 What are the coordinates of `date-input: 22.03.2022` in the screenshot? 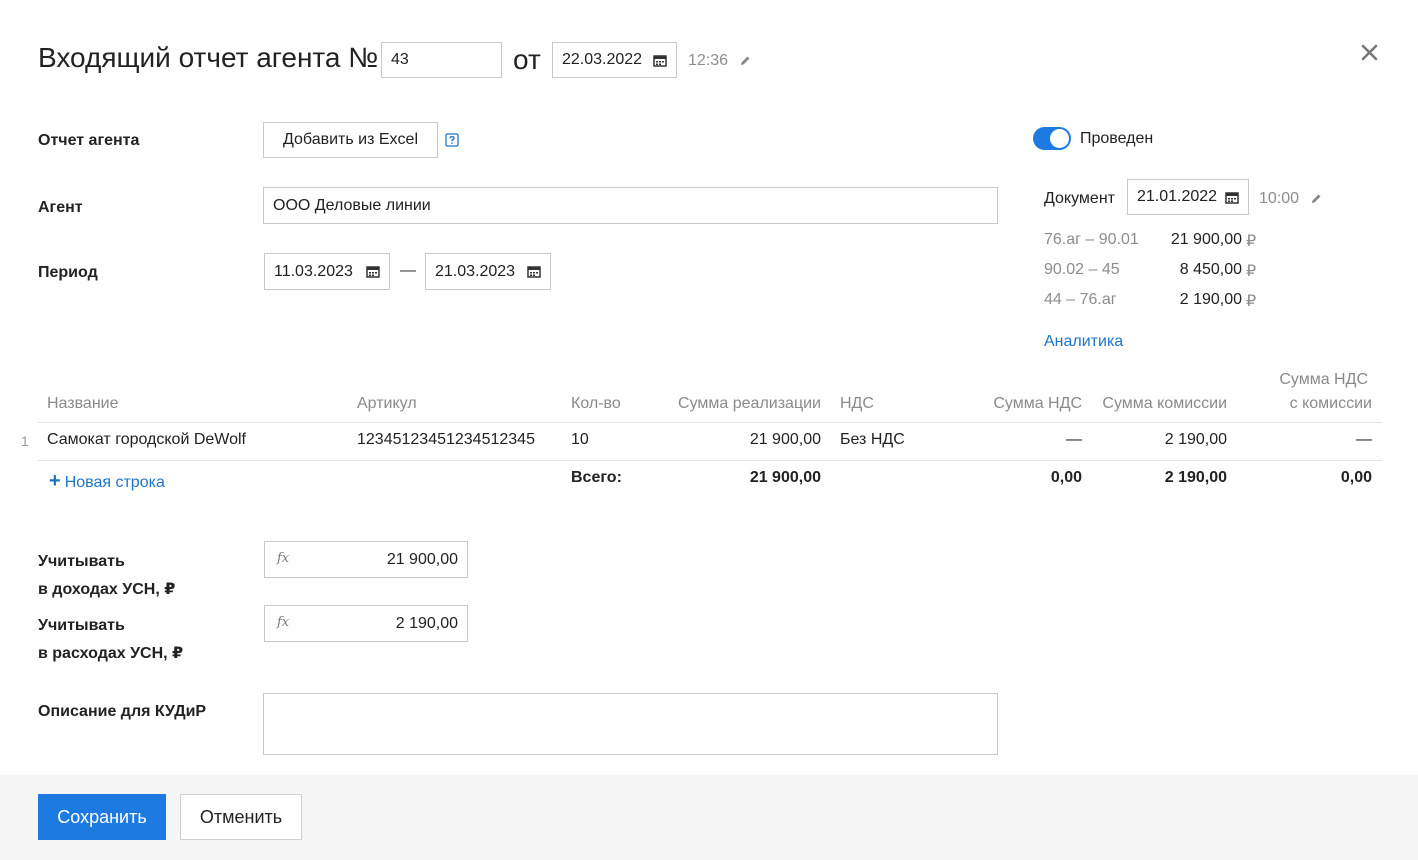 It's located at (614, 60).